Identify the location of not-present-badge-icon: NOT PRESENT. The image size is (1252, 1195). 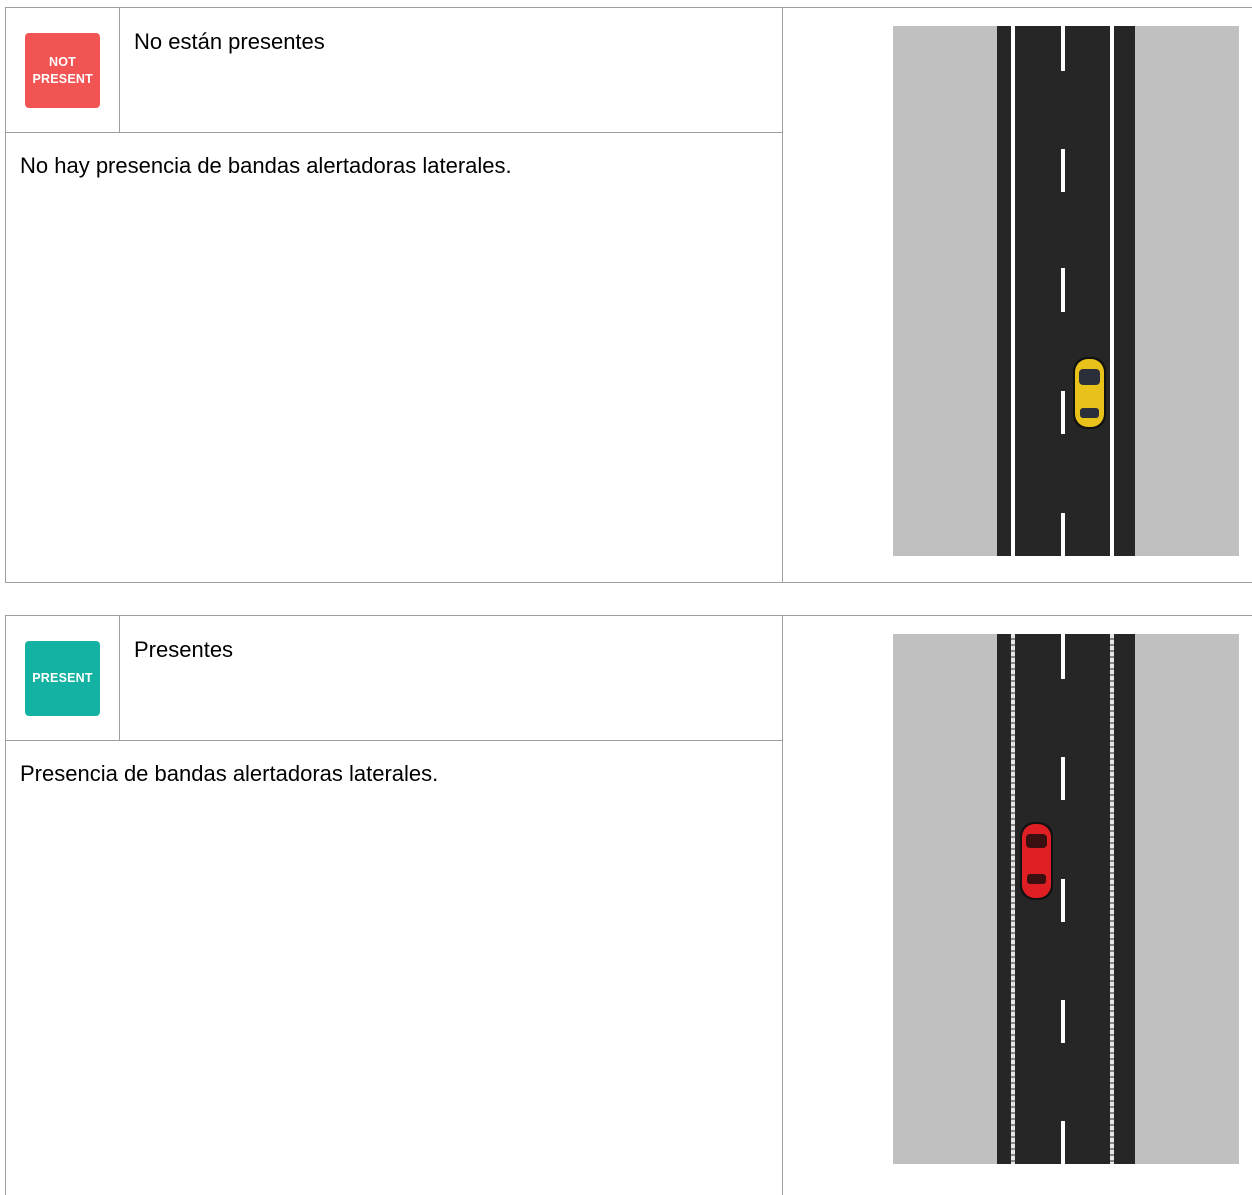
(62, 70).